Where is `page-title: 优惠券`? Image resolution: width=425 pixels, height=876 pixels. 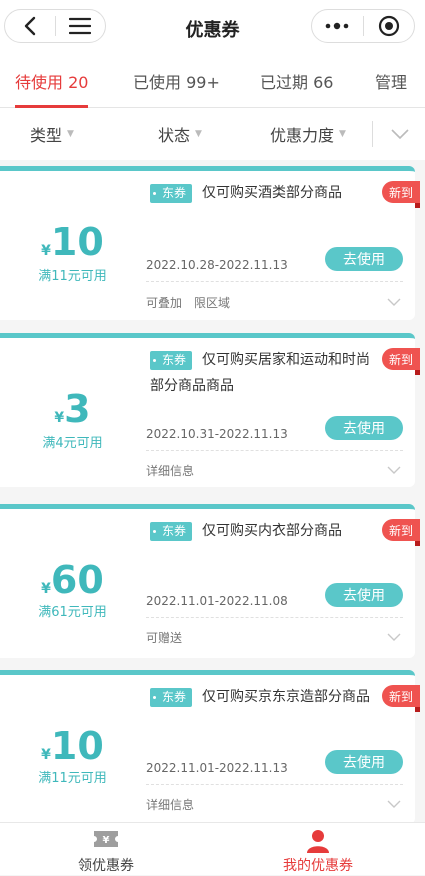
page-title: 优惠券 is located at coordinates (212, 30).